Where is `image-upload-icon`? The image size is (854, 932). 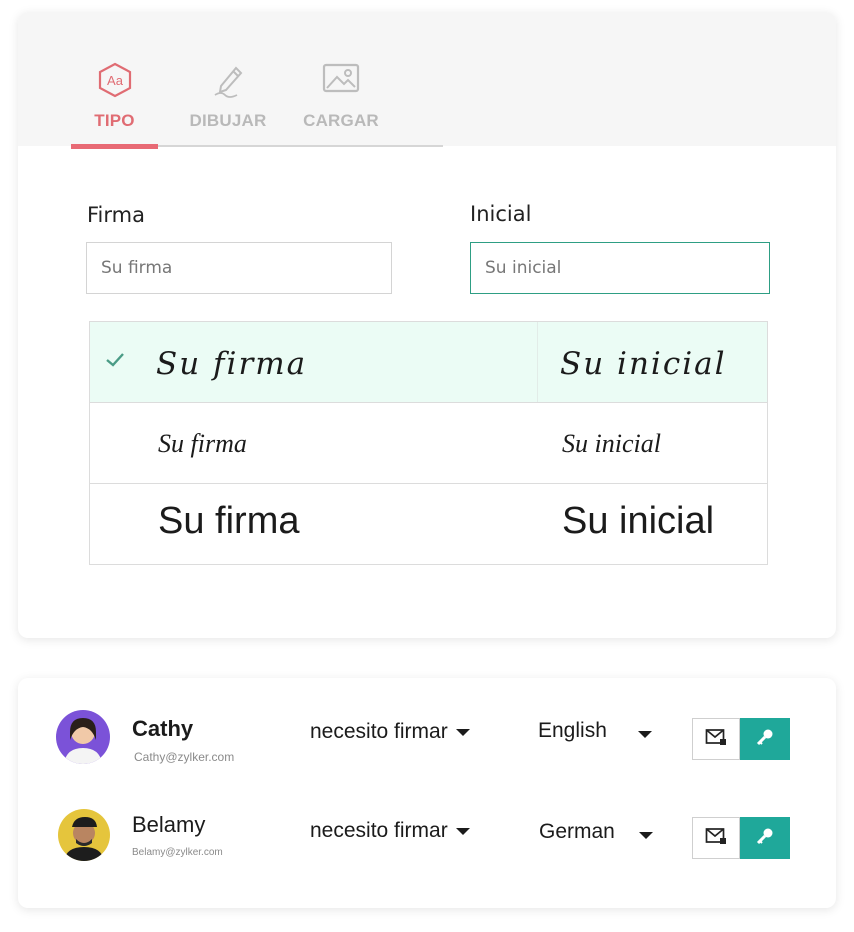
image-upload-icon is located at coordinates (341, 80).